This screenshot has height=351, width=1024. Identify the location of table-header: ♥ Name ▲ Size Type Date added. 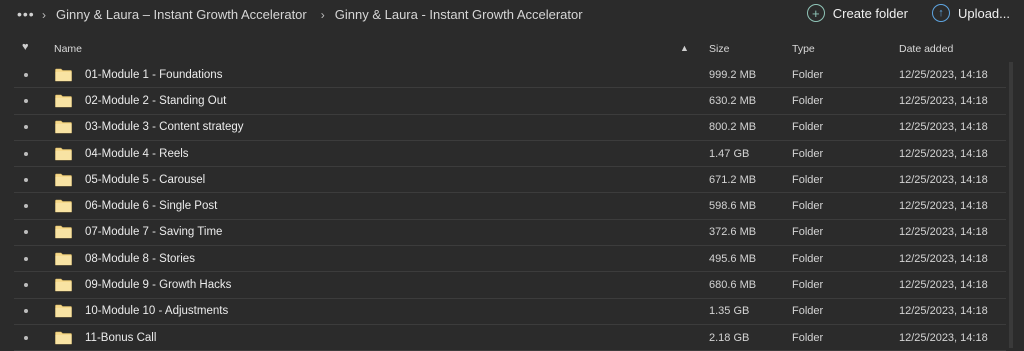
(510, 49).